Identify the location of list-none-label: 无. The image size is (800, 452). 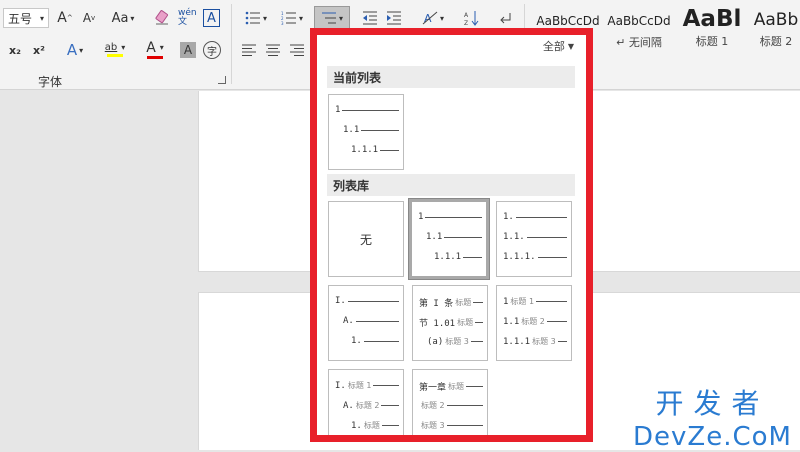
(365, 239).